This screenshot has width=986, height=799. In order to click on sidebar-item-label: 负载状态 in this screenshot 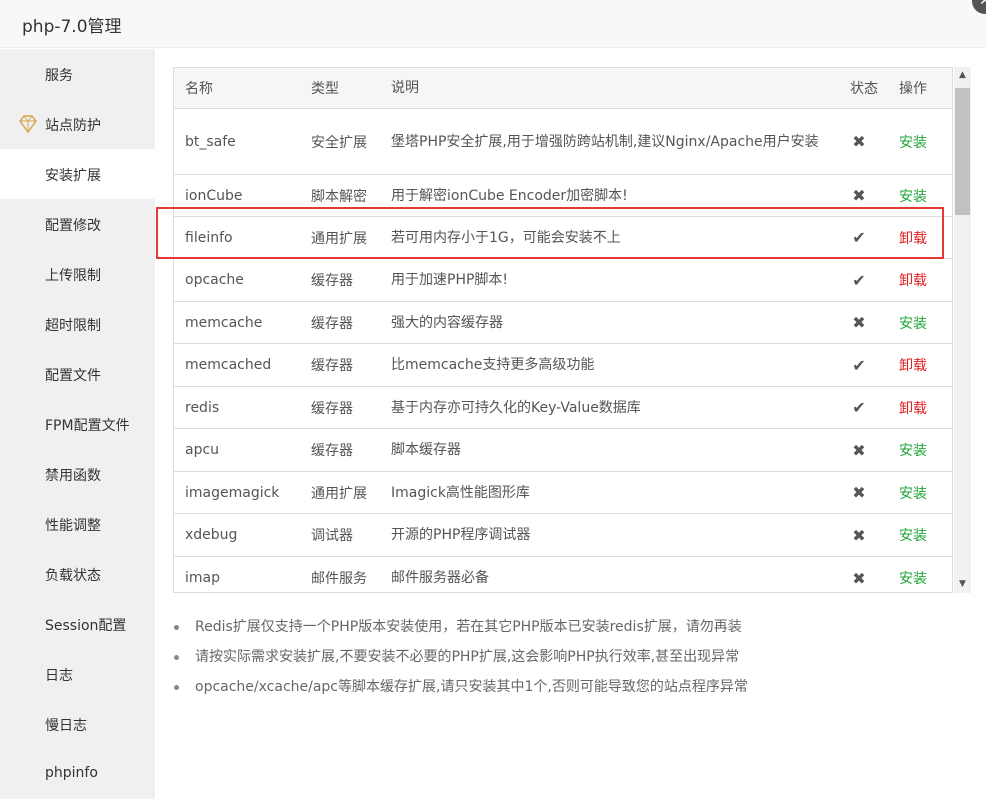, I will do `click(73, 576)`.